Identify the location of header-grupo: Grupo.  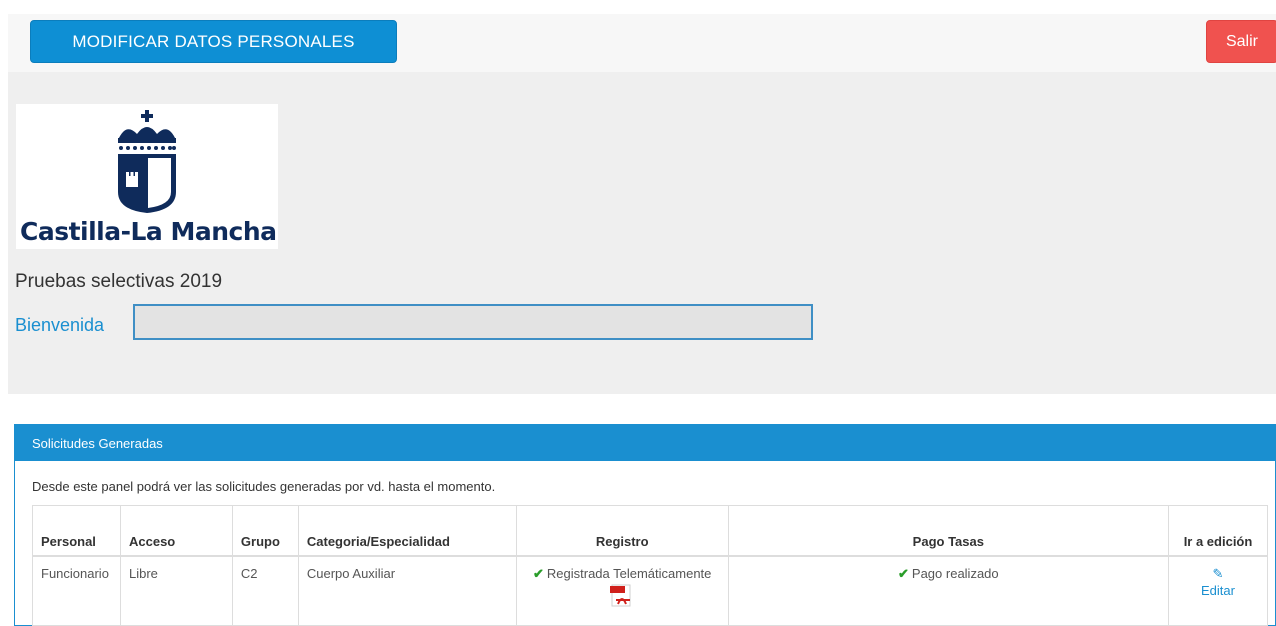
(265, 531).